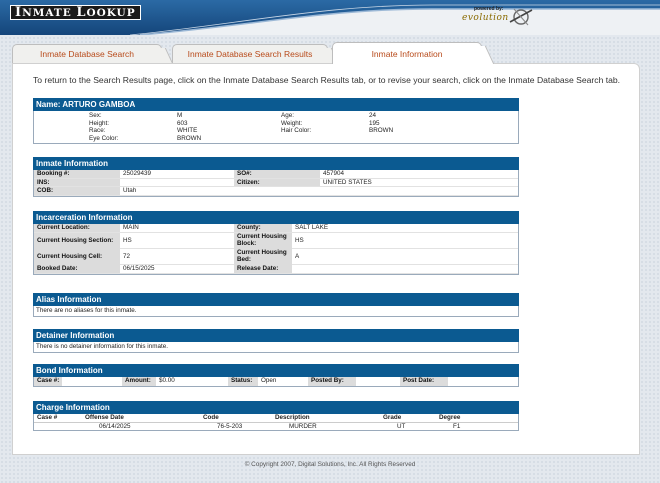 This screenshot has width=660, height=483. Describe the element at coordinates (263, 240) in the screenshot. I see `housing-block-label: Current Housing Block:` at that location.